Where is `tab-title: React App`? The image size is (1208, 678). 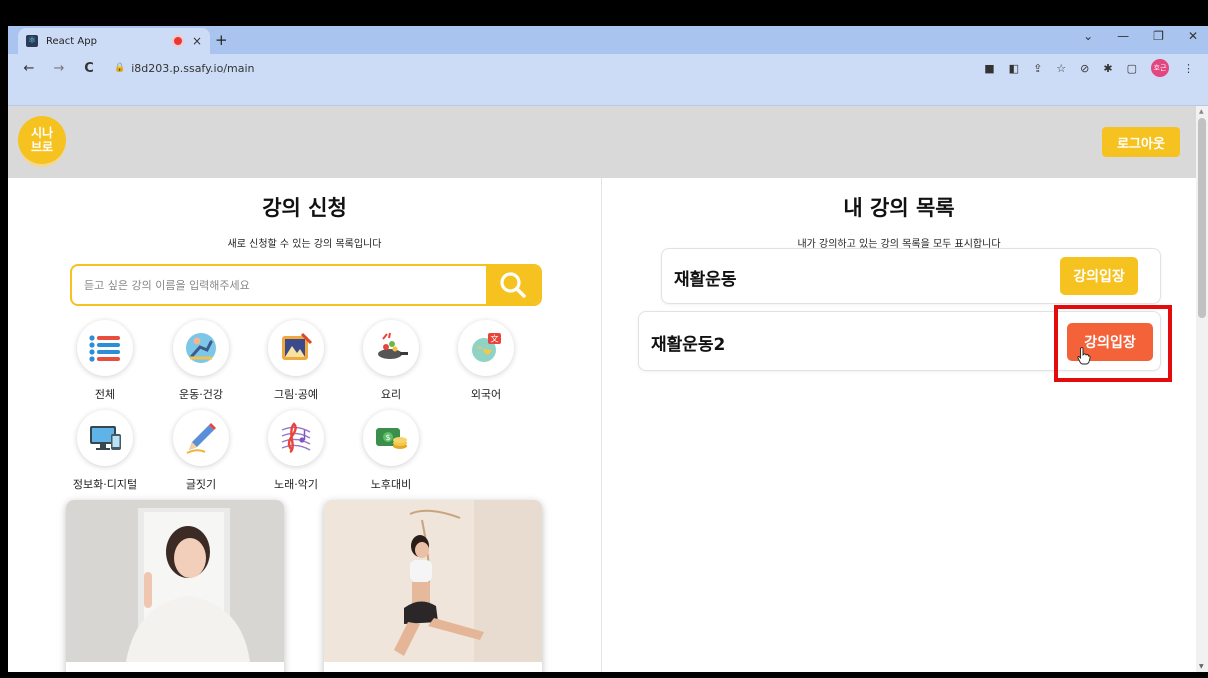 tab-title: React App is located at coordinates (71, 41).